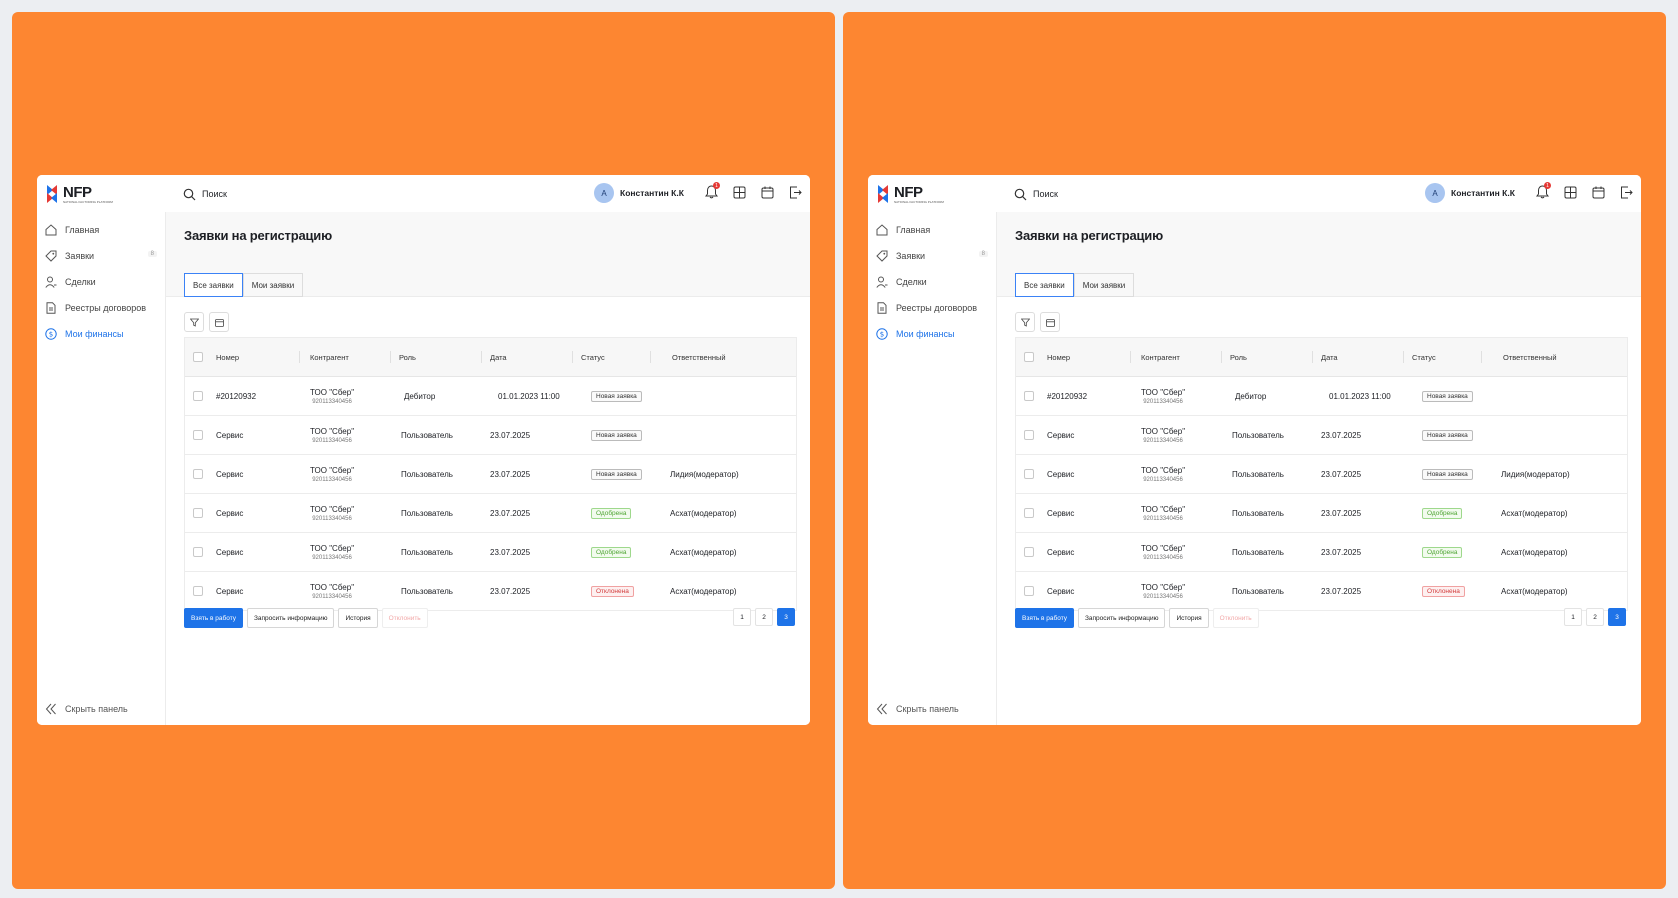 The height and width of the screenshot is (898, 1678). Describe the element at coordinates (1547, 185) in the screenshot. I see `notification-badge: 1` at that location.